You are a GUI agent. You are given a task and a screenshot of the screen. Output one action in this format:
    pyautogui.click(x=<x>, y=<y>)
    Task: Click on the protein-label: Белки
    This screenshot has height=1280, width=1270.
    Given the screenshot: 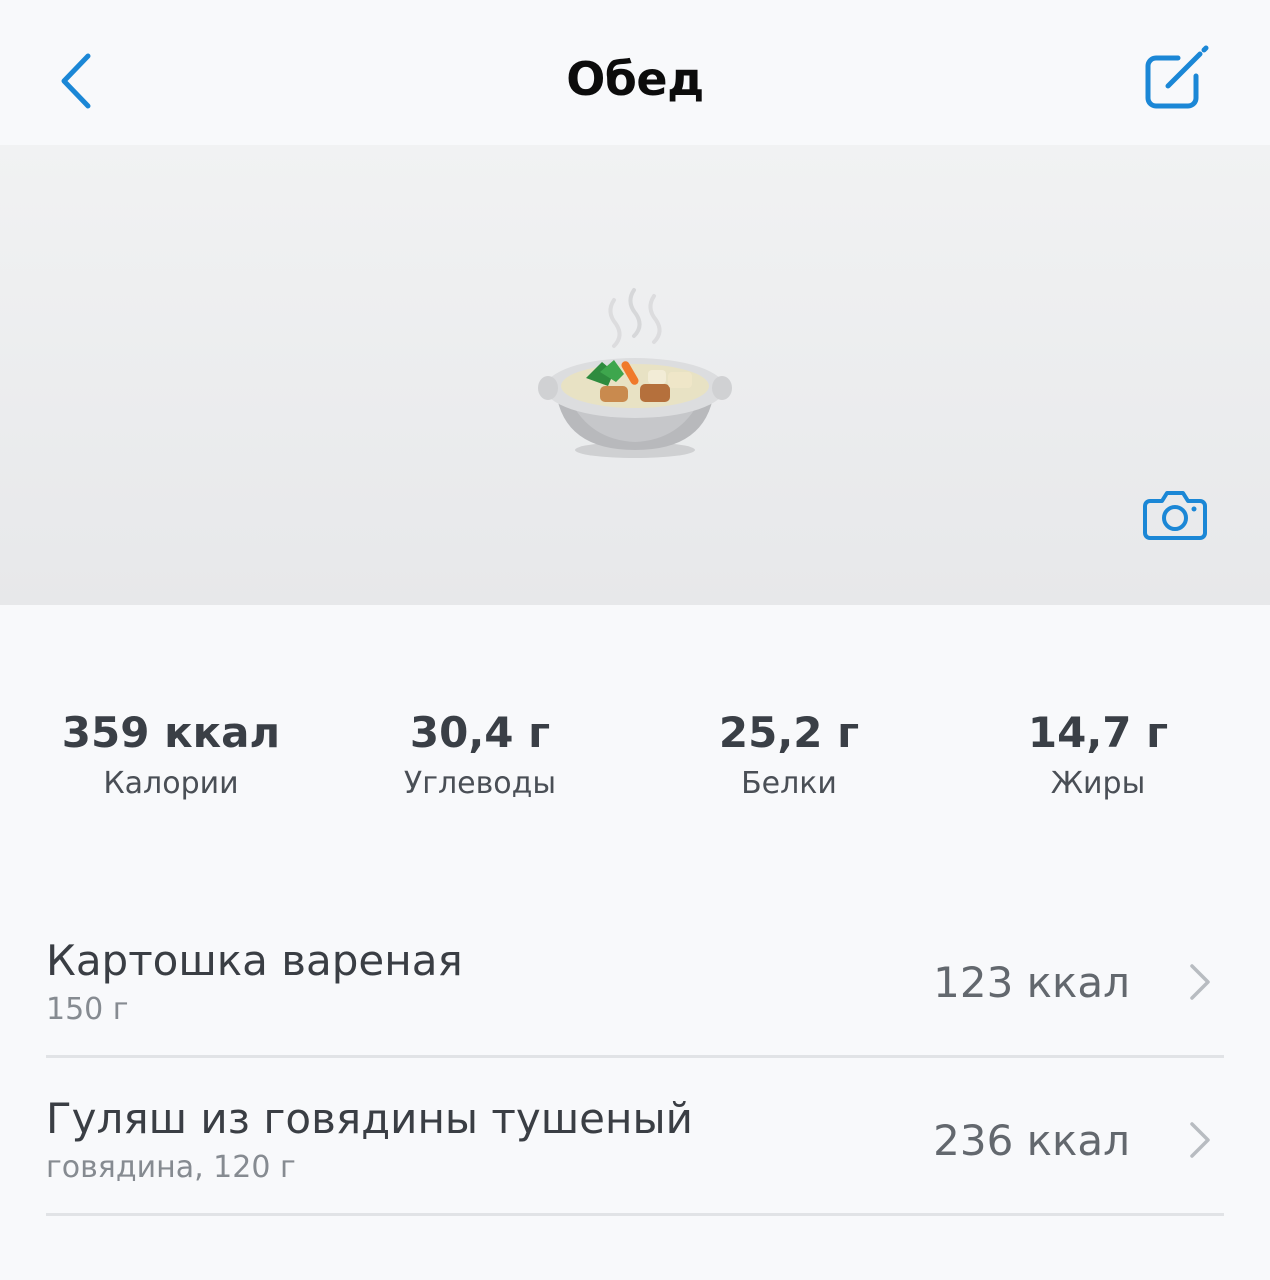 What is the action you would take?
    pyautogui.click(x=789, y=783)
    